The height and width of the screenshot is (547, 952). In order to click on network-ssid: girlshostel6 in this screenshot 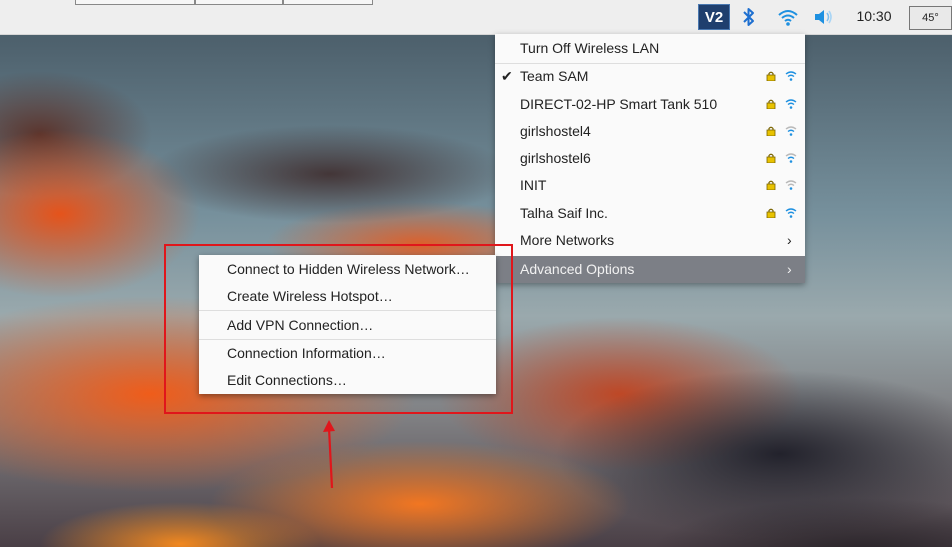, I will do `click(555, 158)`.